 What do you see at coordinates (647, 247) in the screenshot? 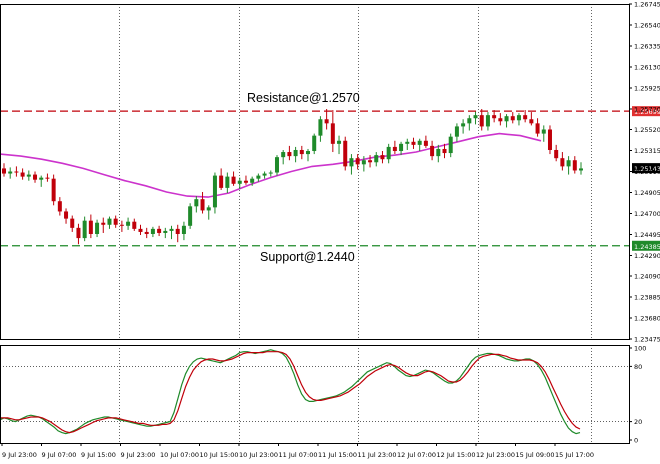
I see `support-price-tag-text: 1.24385` at bounding box center [647, 247].